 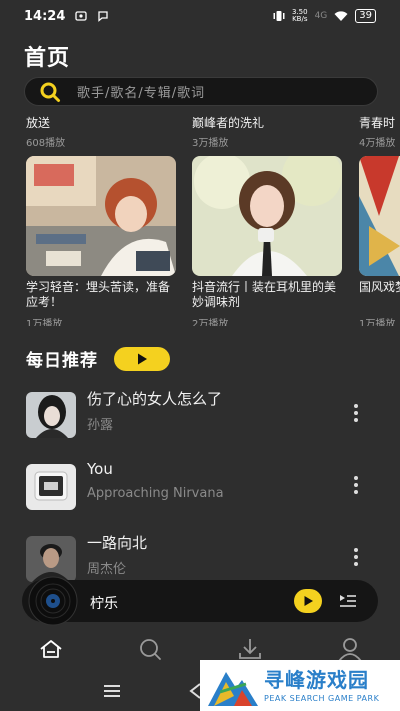 I want to click on playlist-item: 巅峰者的洗礼 3万播放, so click(x=228, y=131).